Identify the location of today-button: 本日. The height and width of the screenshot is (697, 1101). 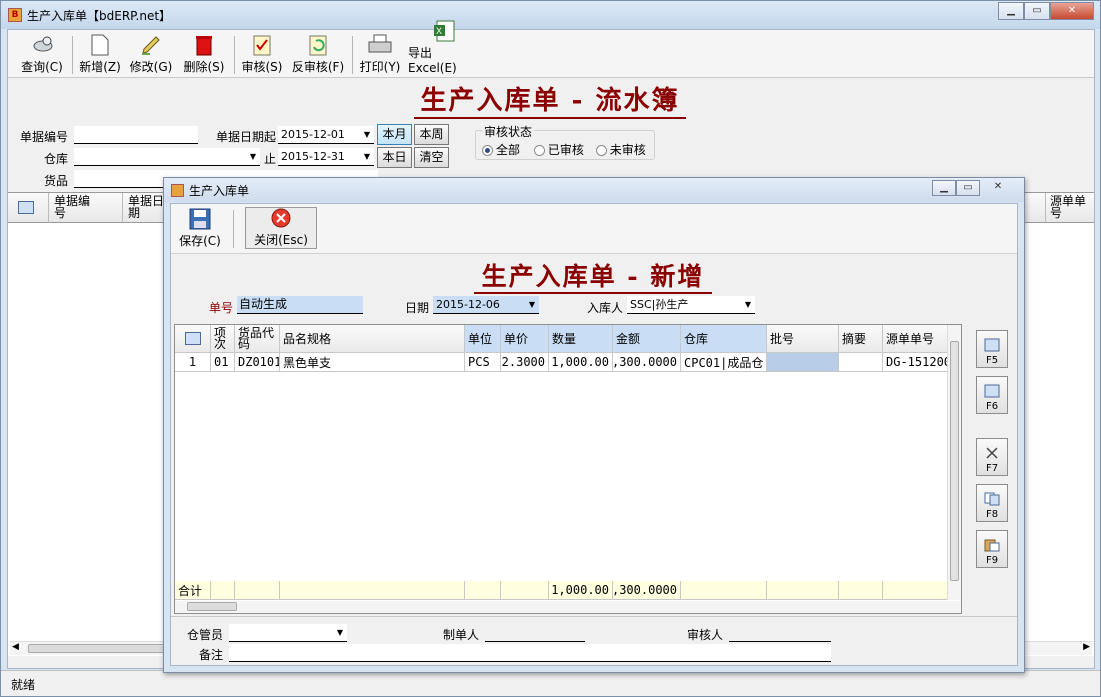
(394, 157).